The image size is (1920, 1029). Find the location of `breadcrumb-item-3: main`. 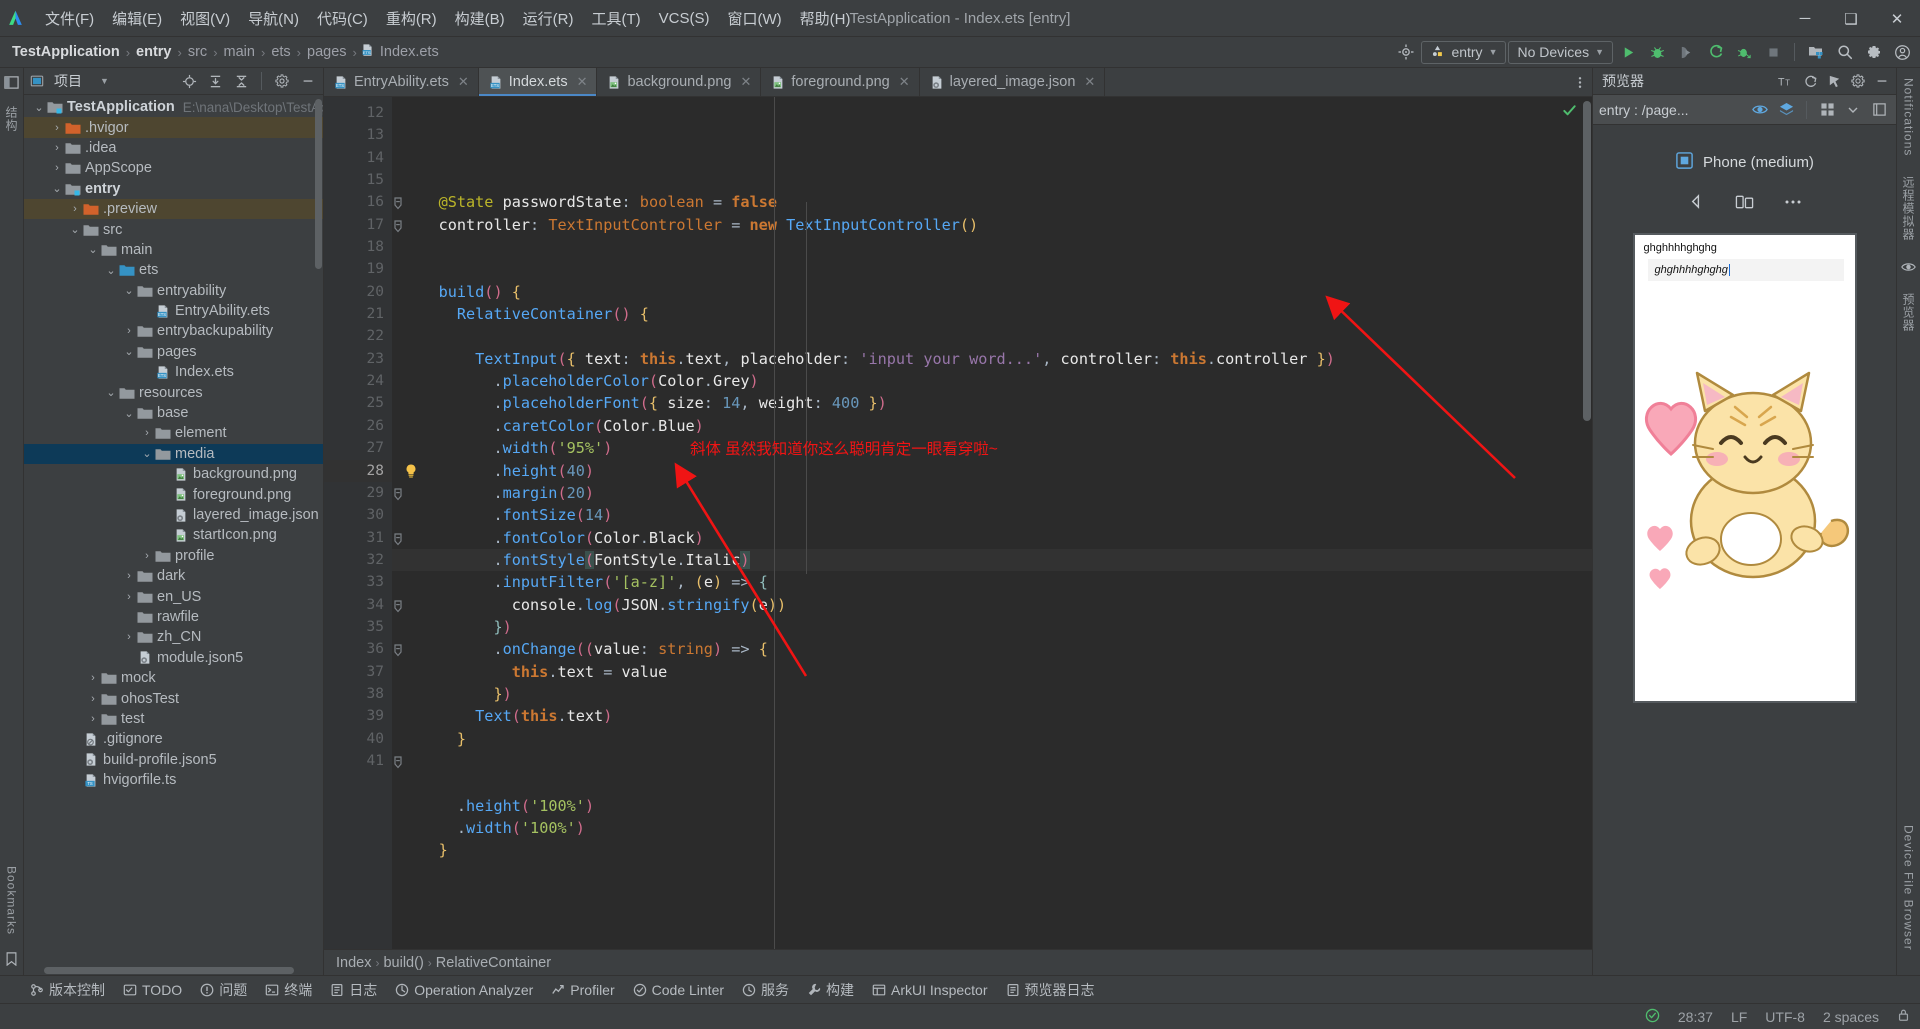

breadcrumb-item-3: main is located at coordinates (239, 52).